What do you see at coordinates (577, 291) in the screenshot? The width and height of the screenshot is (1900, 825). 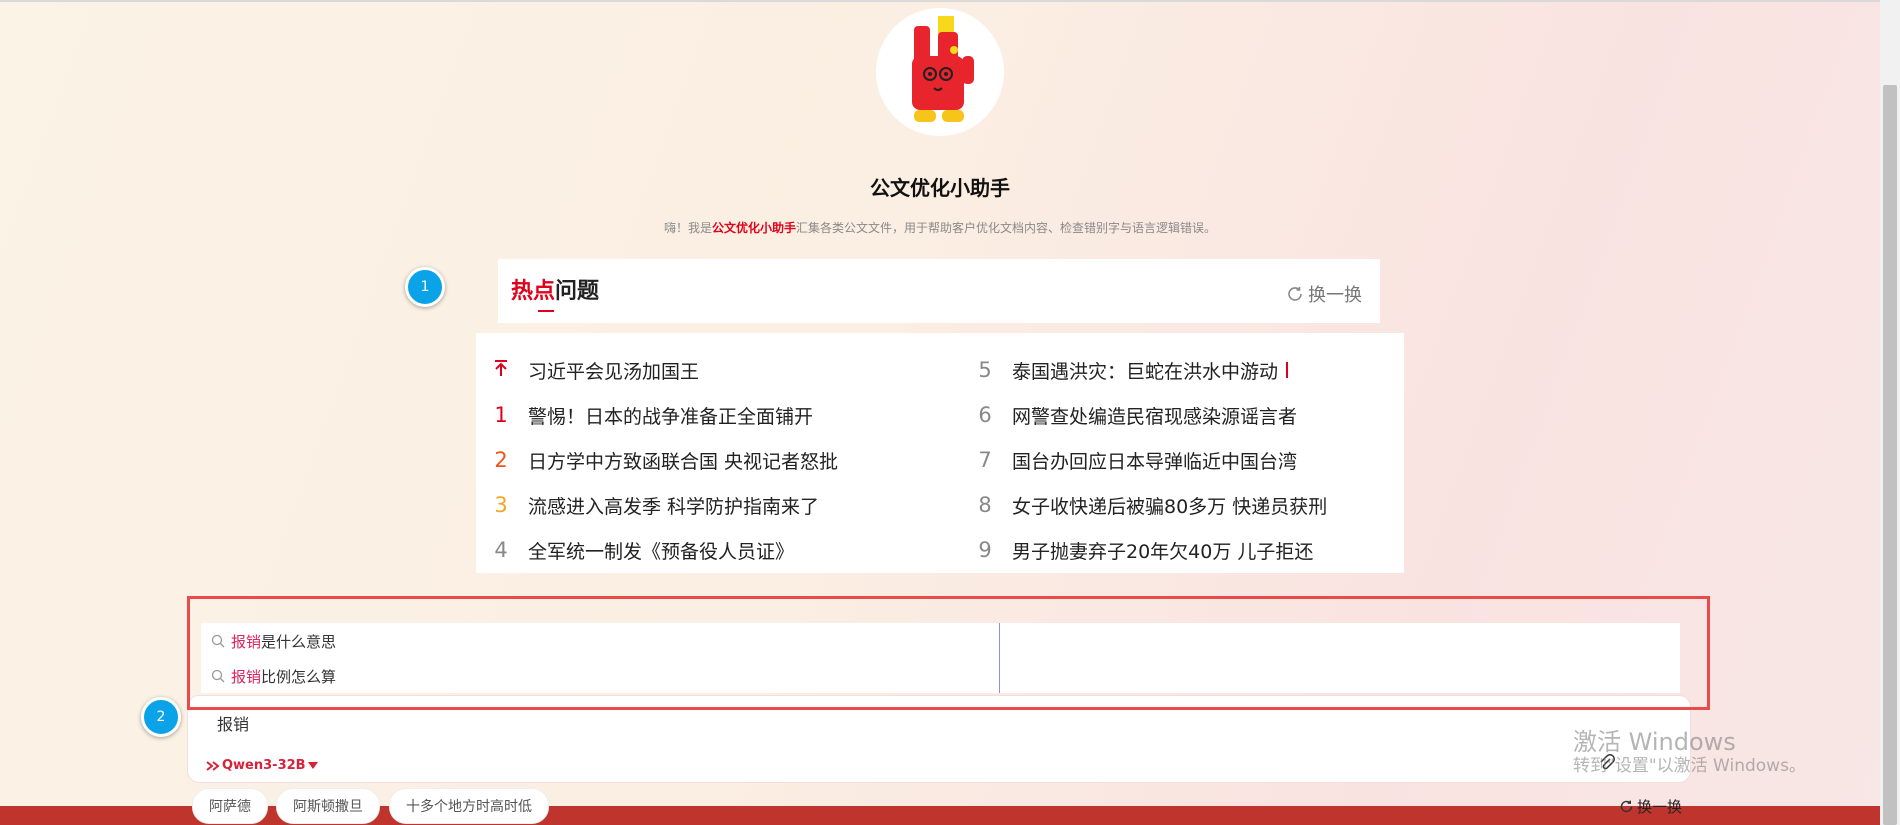 I see `hot-title-rest: 问题` at bounding box center [577, 291].